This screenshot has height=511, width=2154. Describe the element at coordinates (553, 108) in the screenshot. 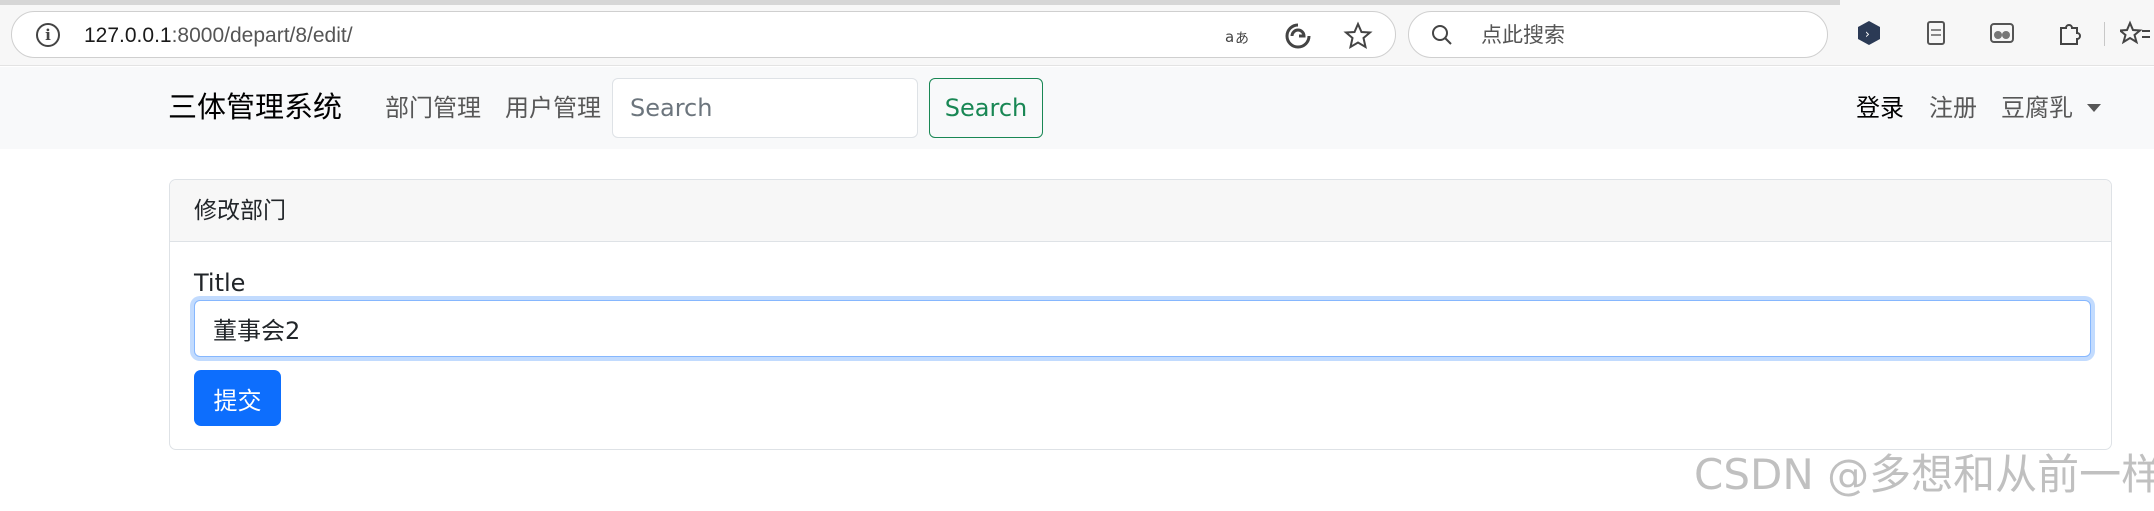

I see `nav-link-users: 用户管理` at that location.